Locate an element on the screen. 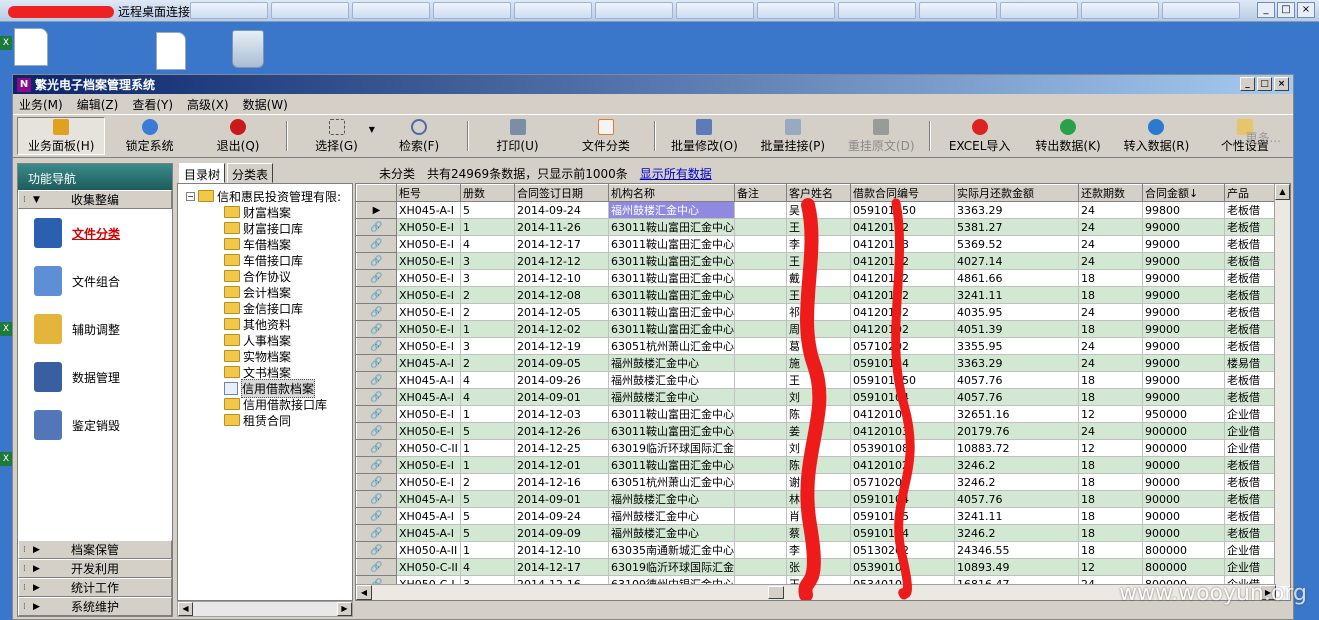 This screenshot has height=620, width=1319. table-cell: 3 is located at coordinates (487, 261).